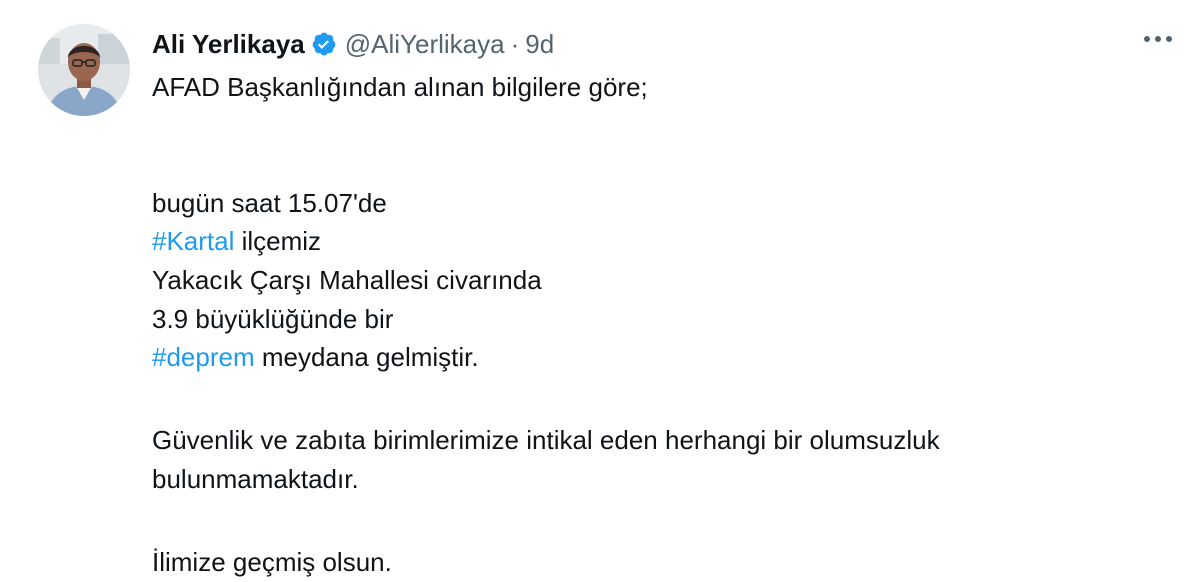 The width and height of the screenshot is (1200, 582). I want to click on tweet-line: bulunmamaktadır., so click(255, 478).